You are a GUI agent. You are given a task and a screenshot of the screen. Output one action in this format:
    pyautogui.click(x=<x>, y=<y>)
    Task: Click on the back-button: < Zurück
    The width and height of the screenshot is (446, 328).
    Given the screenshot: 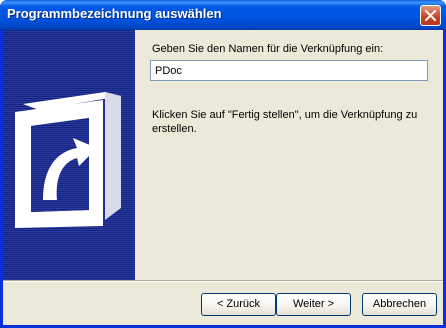 What is the action you would take?
    pyautogui.click(x=238, y=304)
    